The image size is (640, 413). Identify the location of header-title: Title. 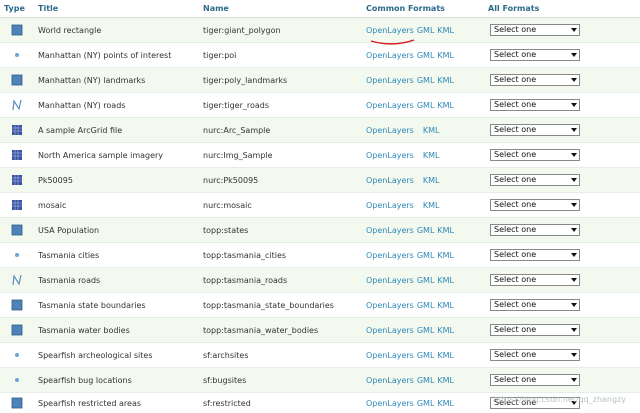
(116, 9).